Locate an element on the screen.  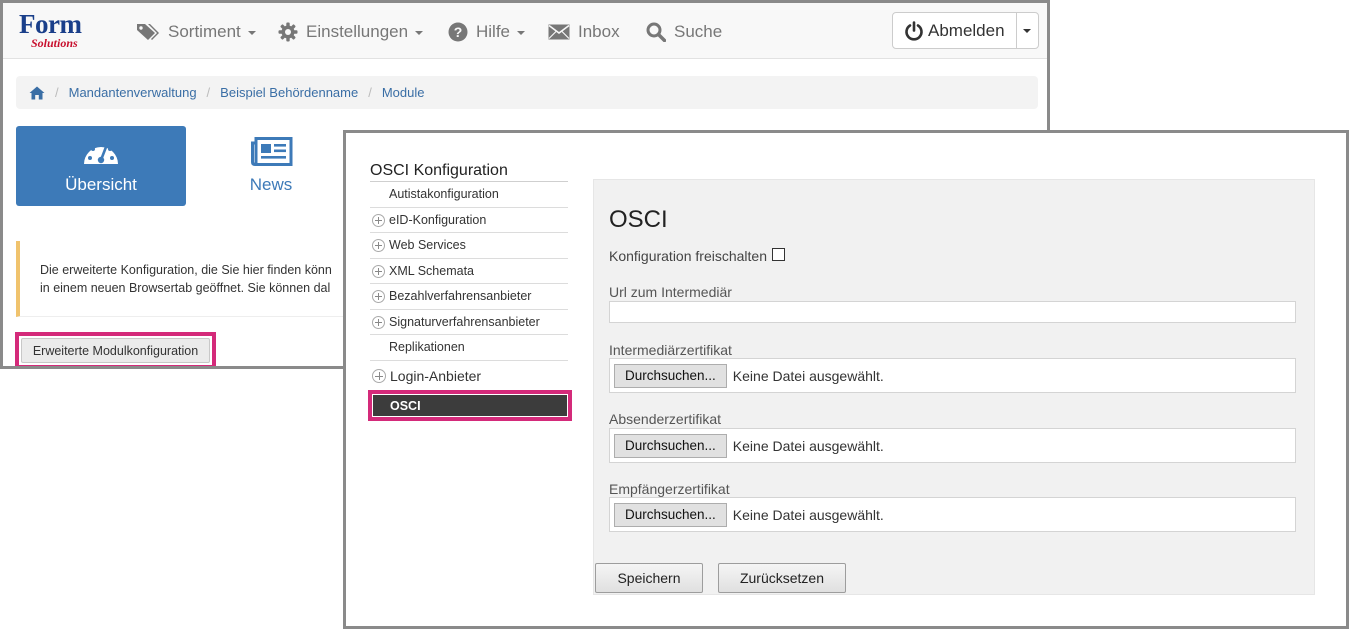
form-title: OSCI is located at coordinates (638, 219).